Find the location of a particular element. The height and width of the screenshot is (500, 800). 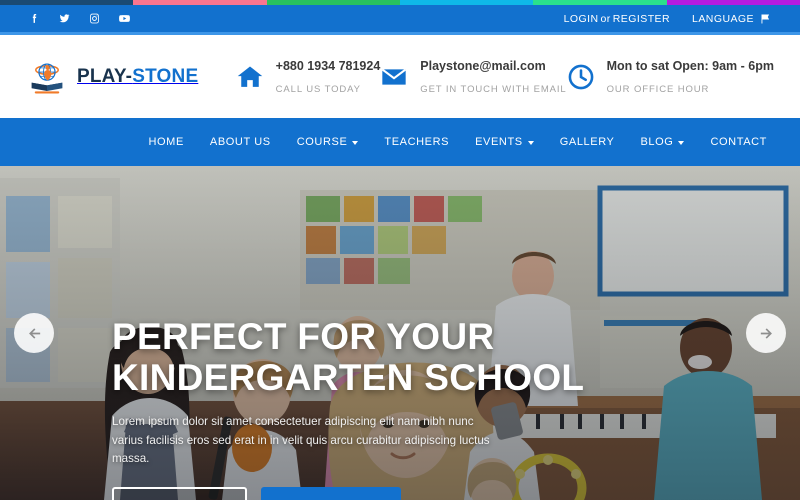

nav-item-gallery: GALLERY is located at coordinates (587, 142).